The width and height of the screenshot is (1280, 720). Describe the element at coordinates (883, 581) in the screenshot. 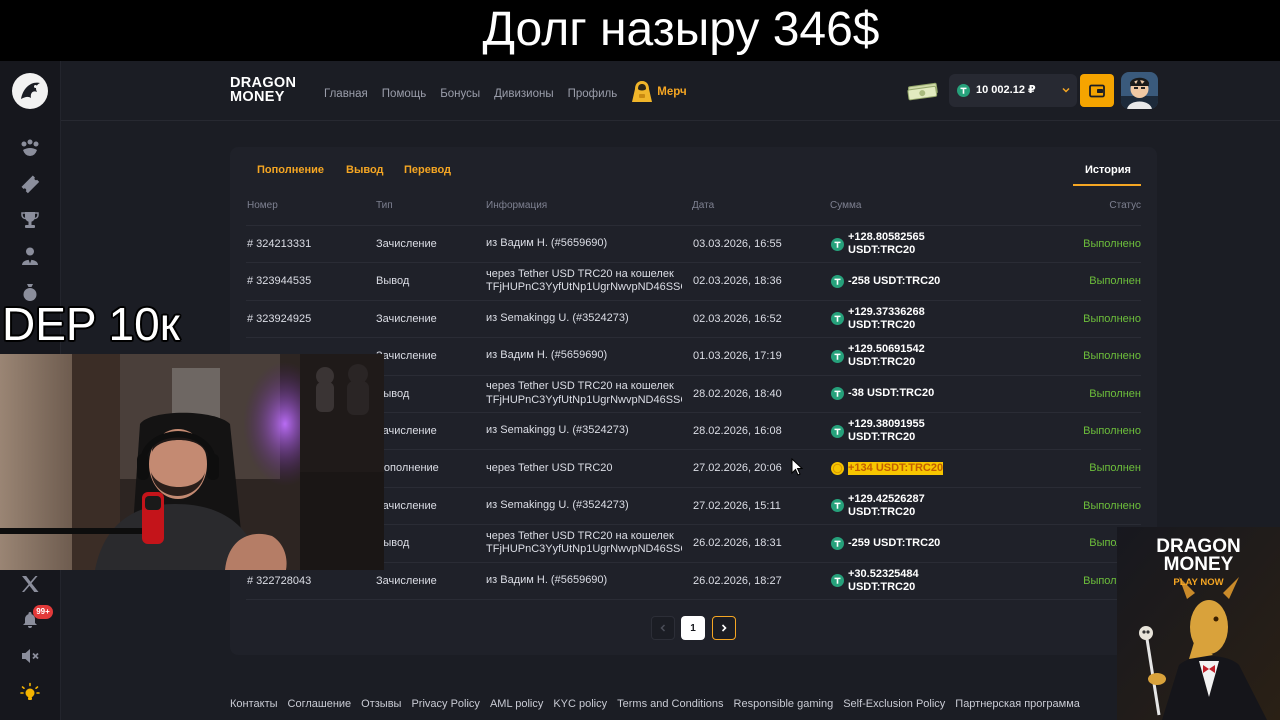

I see `transaction-amount-value: +30.52325484 USDT:TRC20` at that location.